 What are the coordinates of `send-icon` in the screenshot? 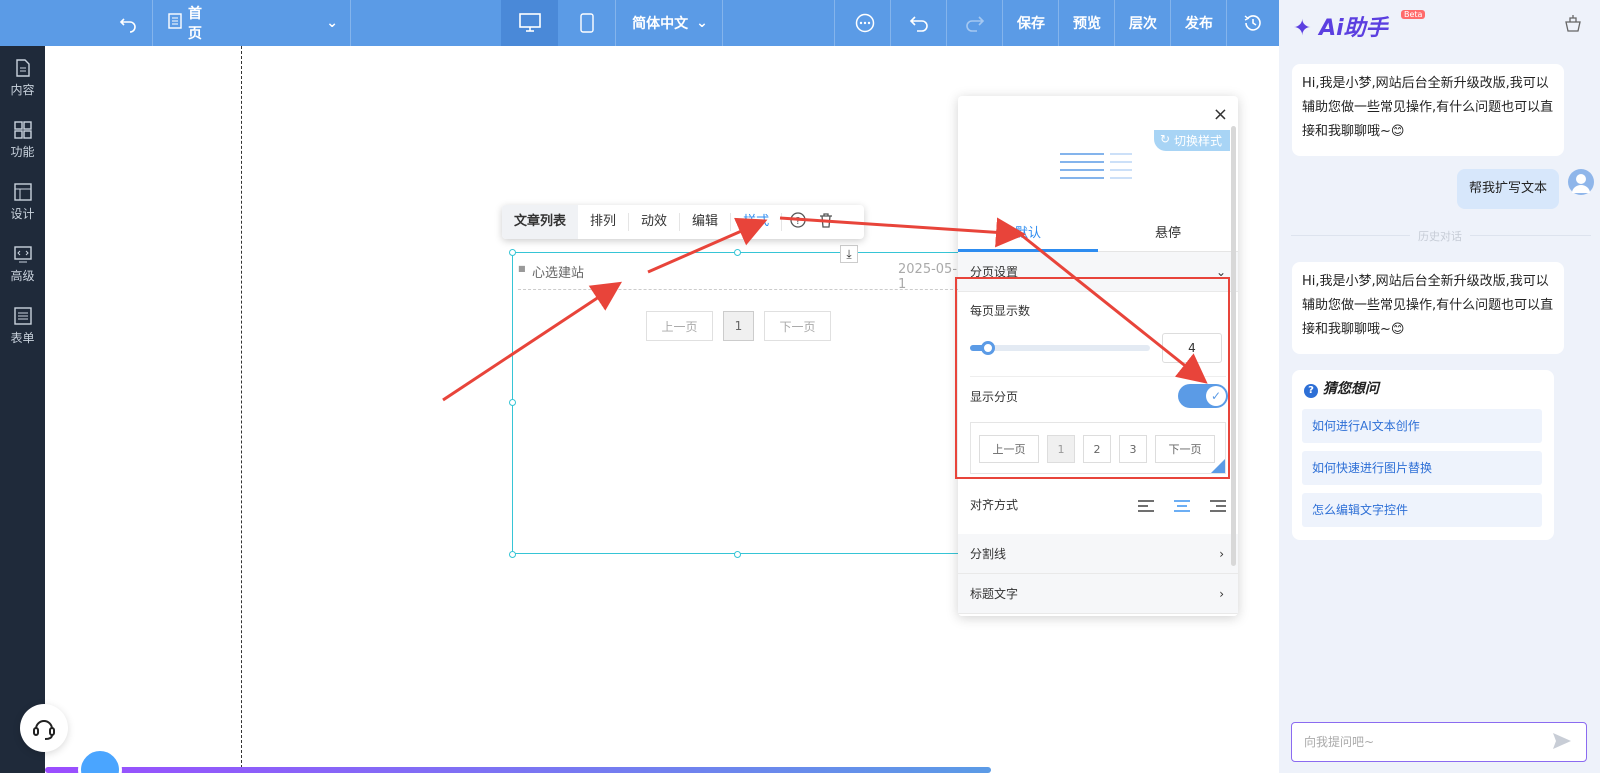 It's located at (1562, 743).